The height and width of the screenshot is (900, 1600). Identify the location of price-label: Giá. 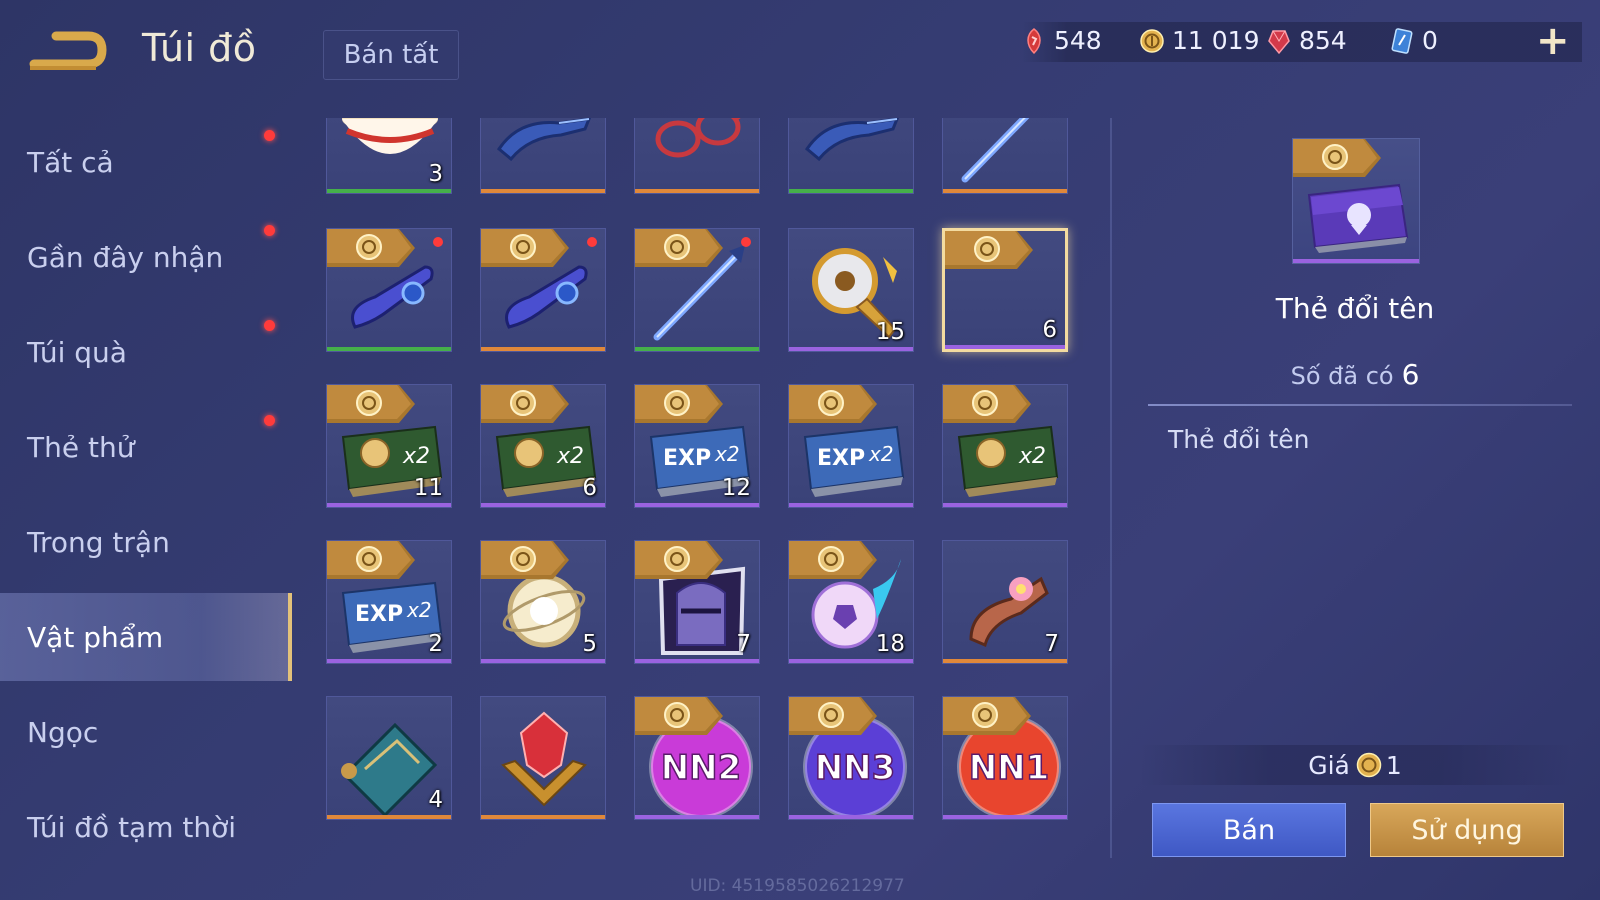
(1329, 765).